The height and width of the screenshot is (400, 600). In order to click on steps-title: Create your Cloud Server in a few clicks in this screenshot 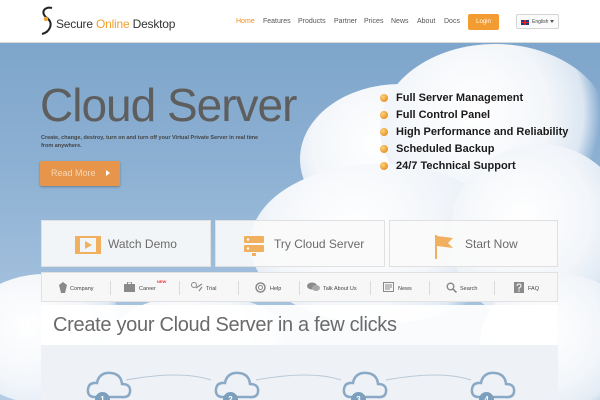, I will do `click(225, 325)`.